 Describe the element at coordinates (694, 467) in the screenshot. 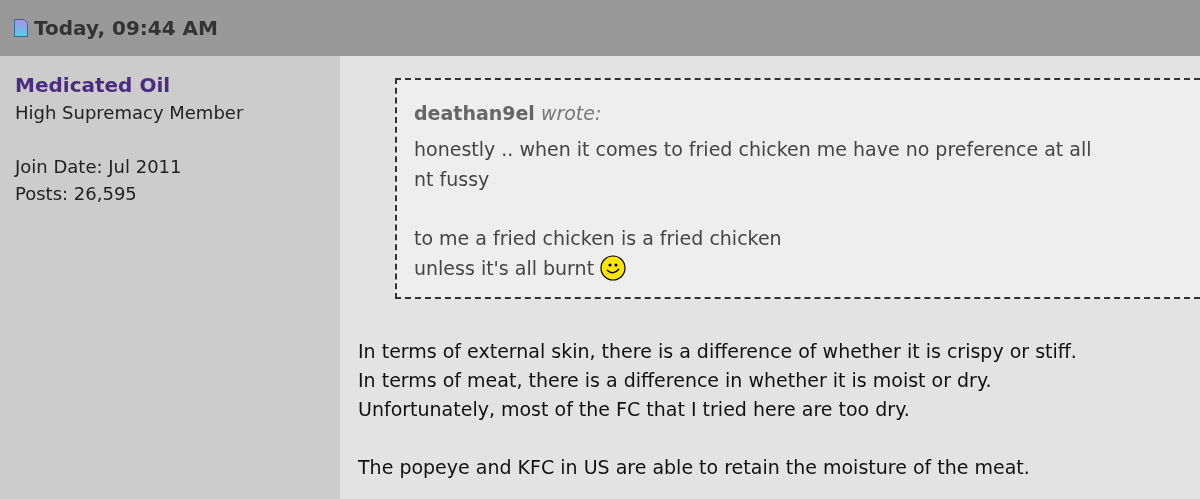

I see `message-line: The popeye and KFC in US are able to retain the moisture of the meat.` at that location.